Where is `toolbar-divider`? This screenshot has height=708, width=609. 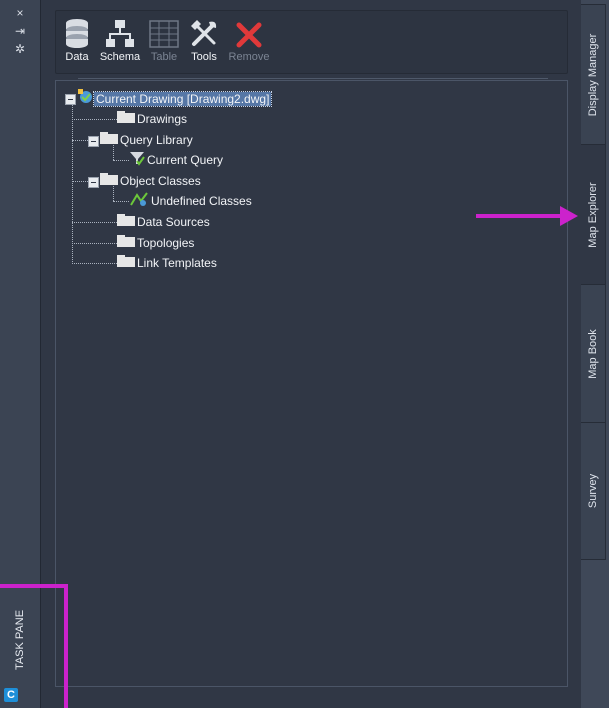 toolbar-divider is located at coordinates (313, 78).